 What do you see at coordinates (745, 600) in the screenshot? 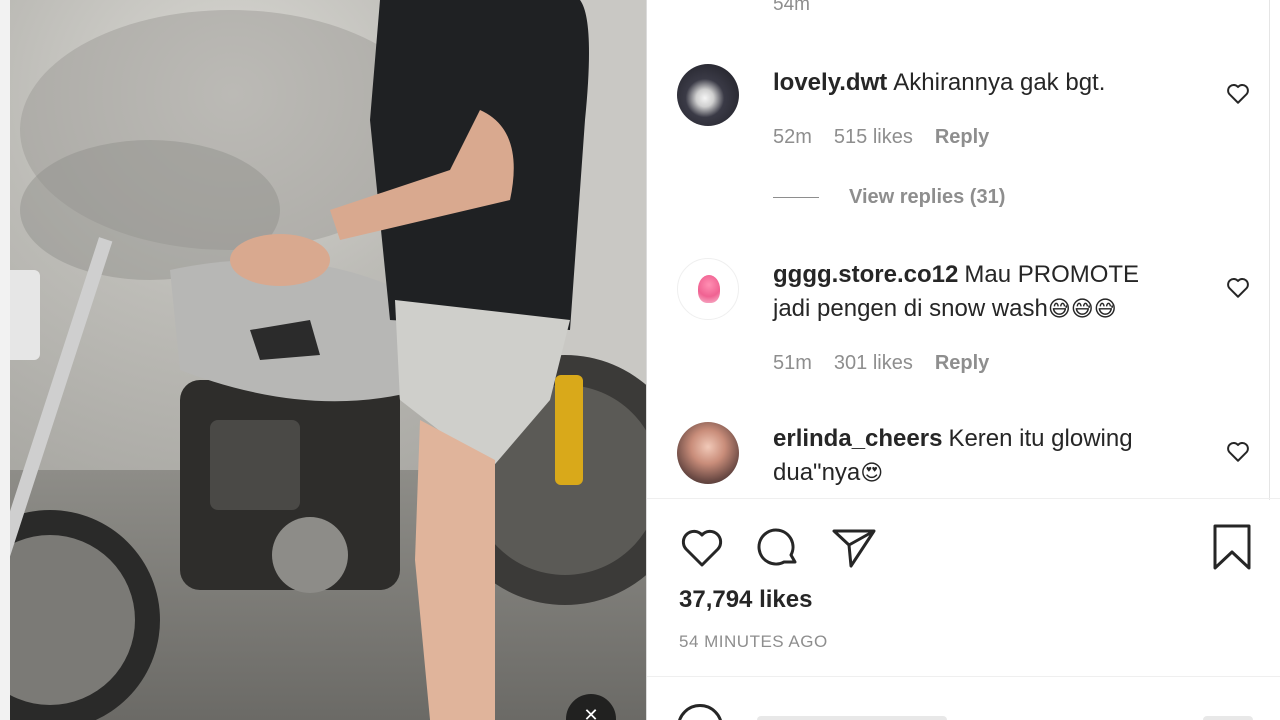
I see `likes-count: 37,794 likes` at bounding box center [745, 600].